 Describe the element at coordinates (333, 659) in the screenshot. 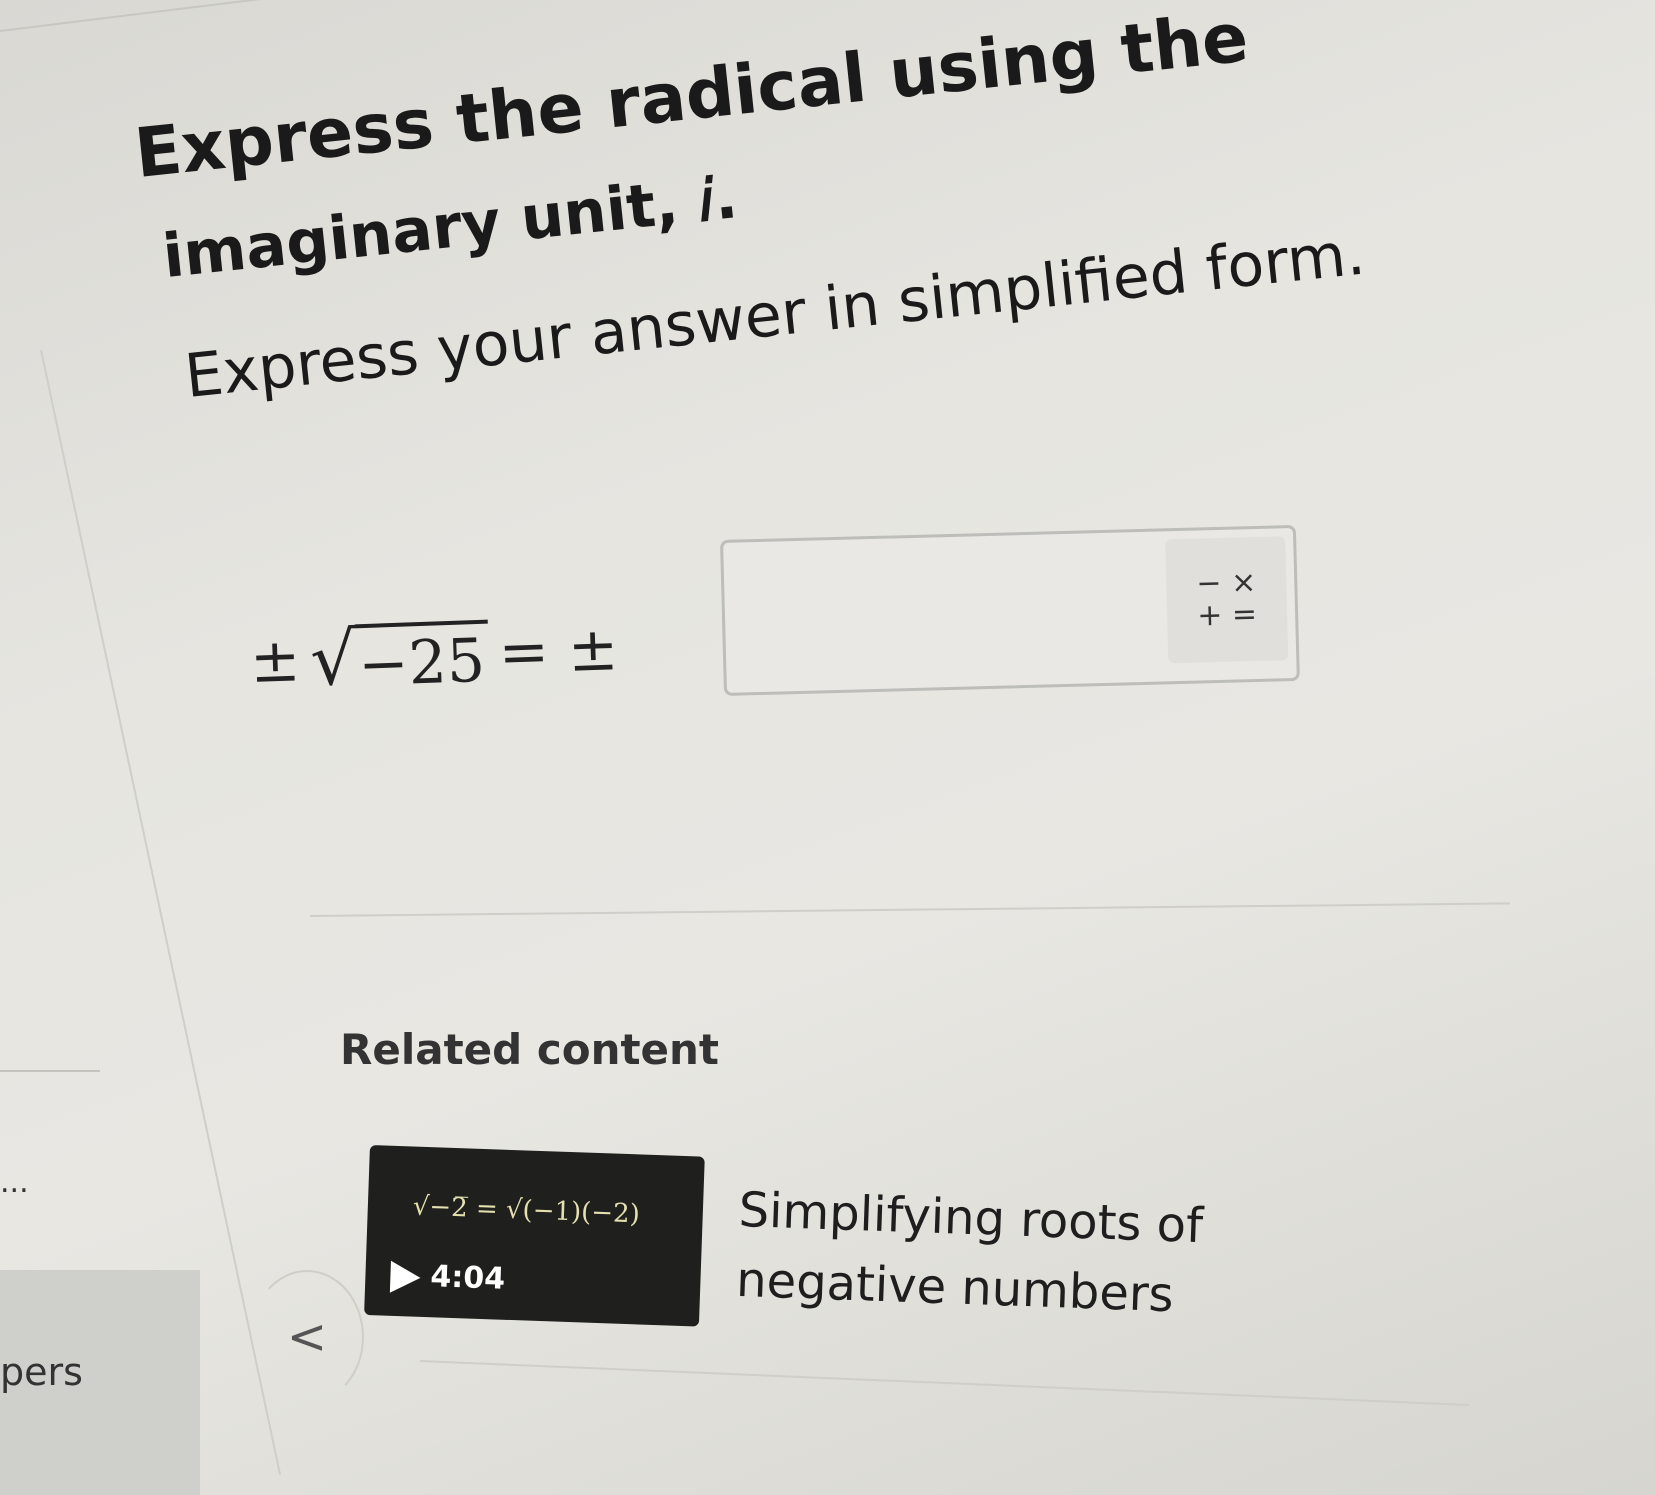

I see `square-root-icon: √` at that location.